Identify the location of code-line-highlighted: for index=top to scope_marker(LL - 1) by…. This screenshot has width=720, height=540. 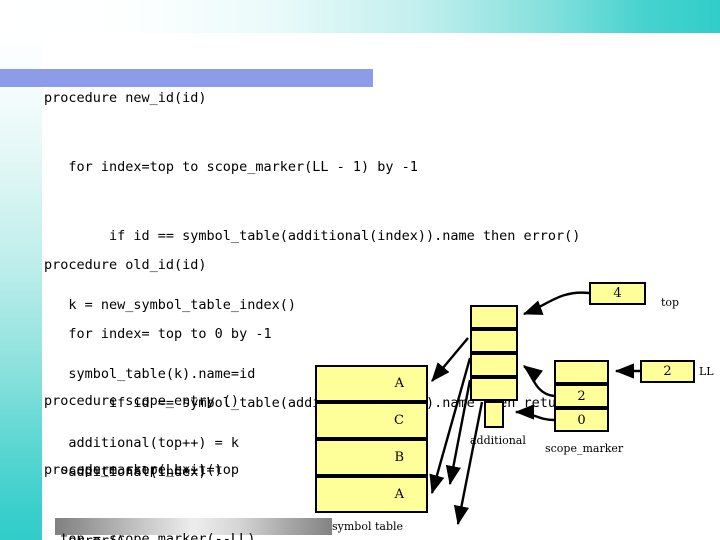
(231, 167).